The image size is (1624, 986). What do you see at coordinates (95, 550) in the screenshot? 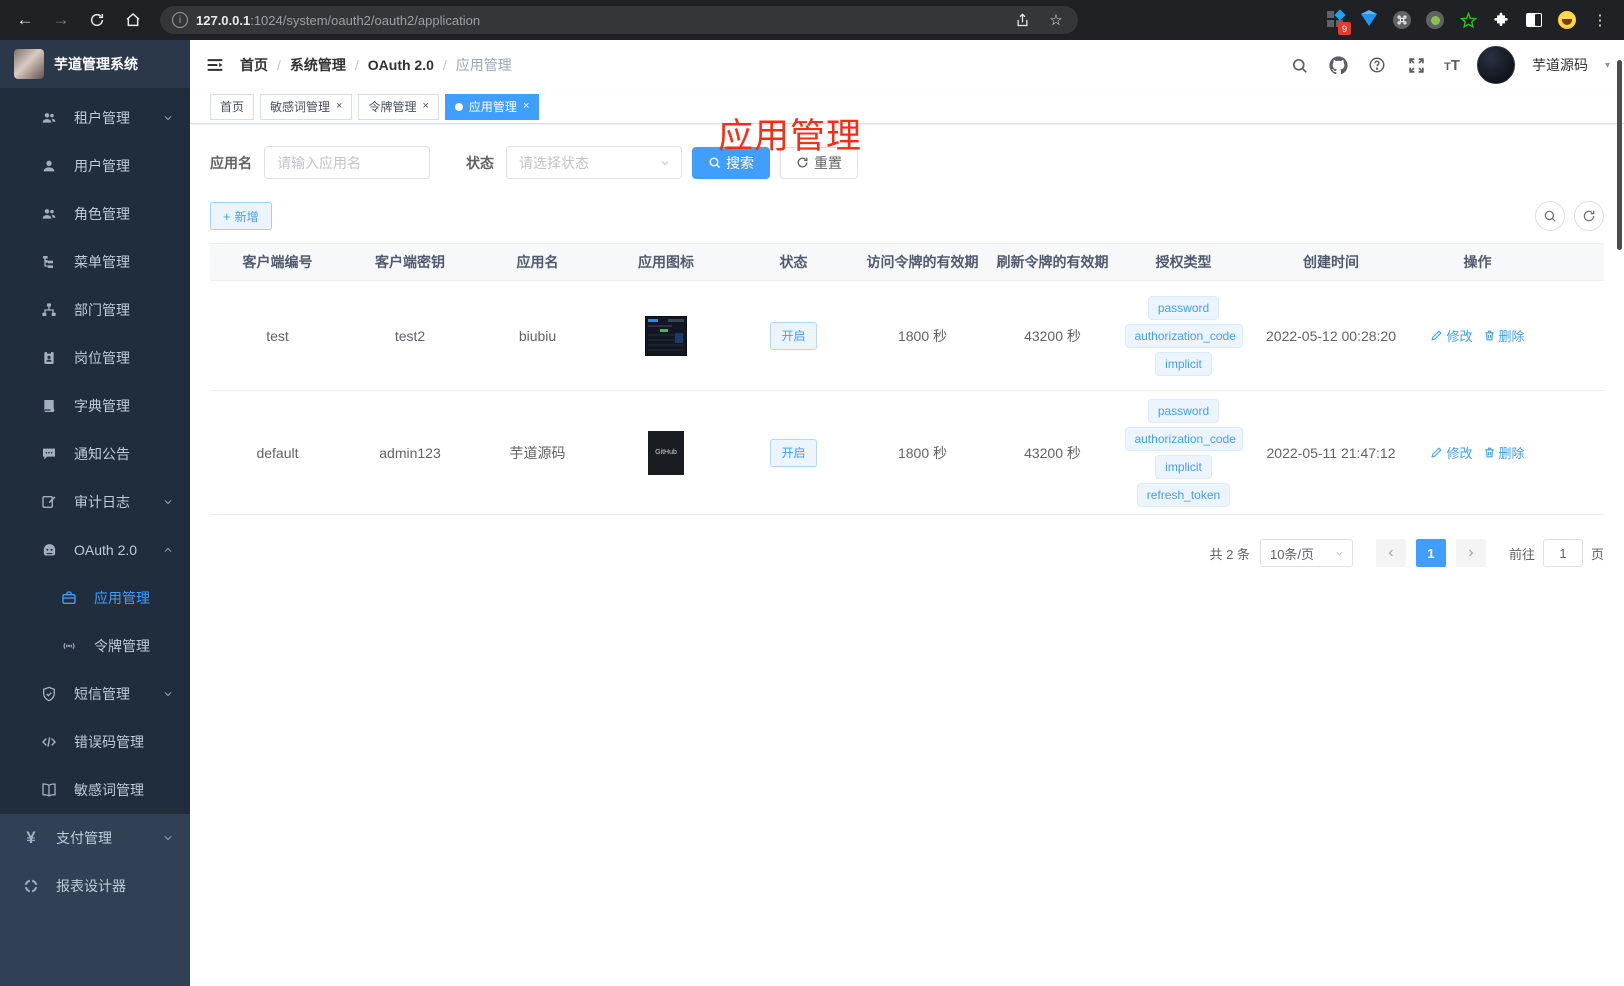
I see `sidebar-item-oauth2: OAuth 2.0` at bounding box center [95, 550].